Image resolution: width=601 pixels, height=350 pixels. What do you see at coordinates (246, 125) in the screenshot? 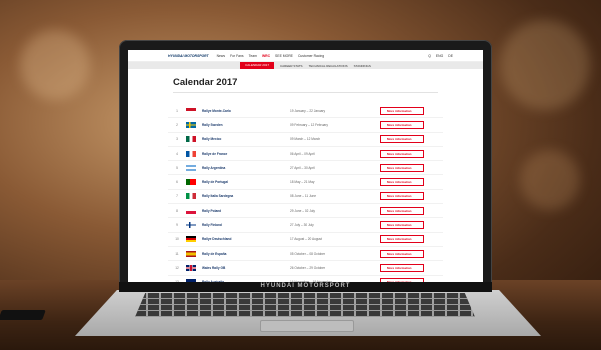
I see `rally-name: Rally Sweden` at bounding box center [246, 125].